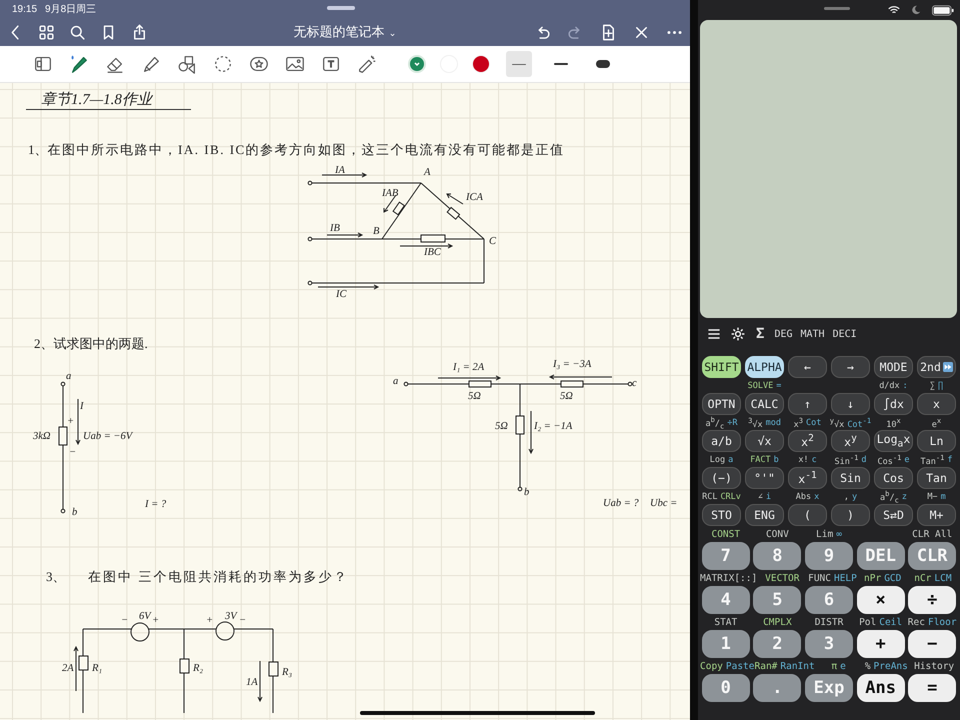 The image size is (960, 720). What do you see at coordinates (839, 534) in the screenshot?
I see `secondary-function-label: ∞` at bounding box center [839, 534].